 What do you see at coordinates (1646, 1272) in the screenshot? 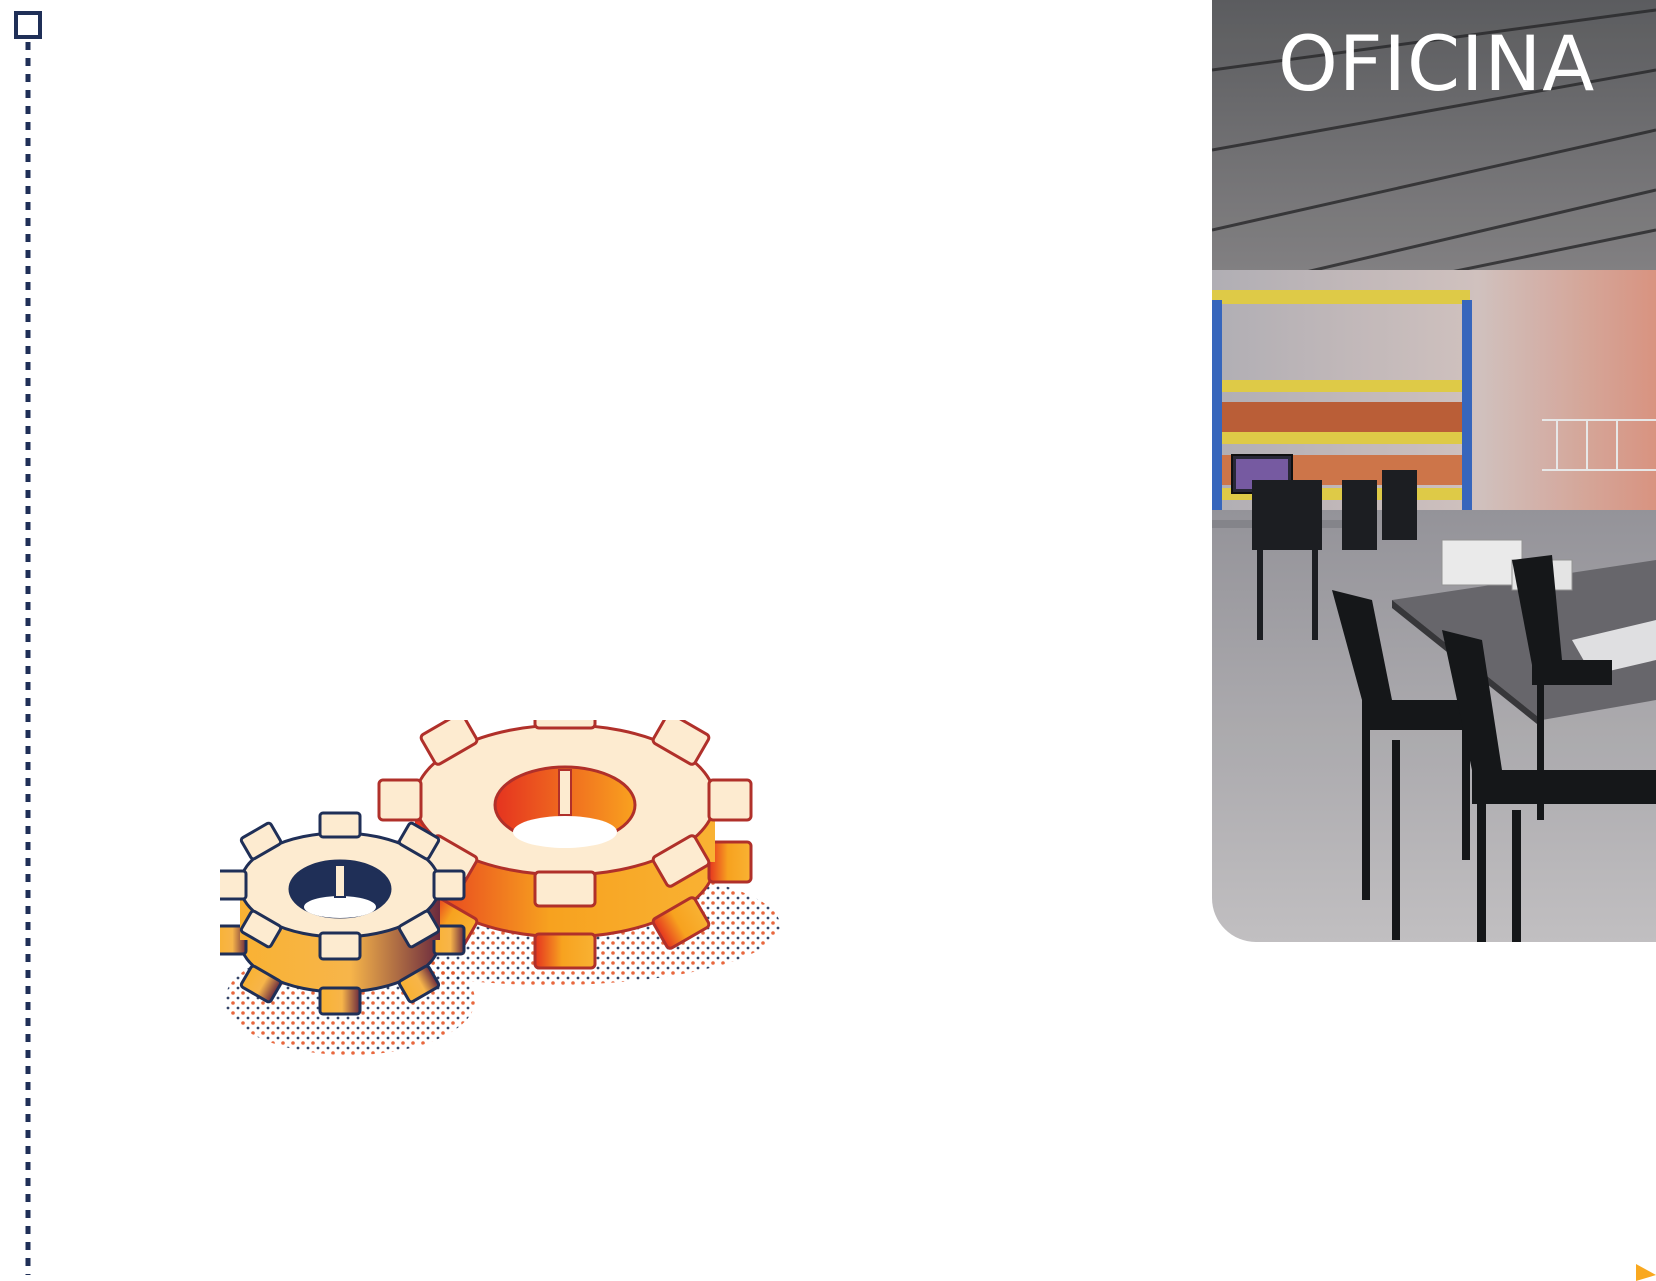
I see `arrow-head-icon` at bounding box center [1646, 1272].